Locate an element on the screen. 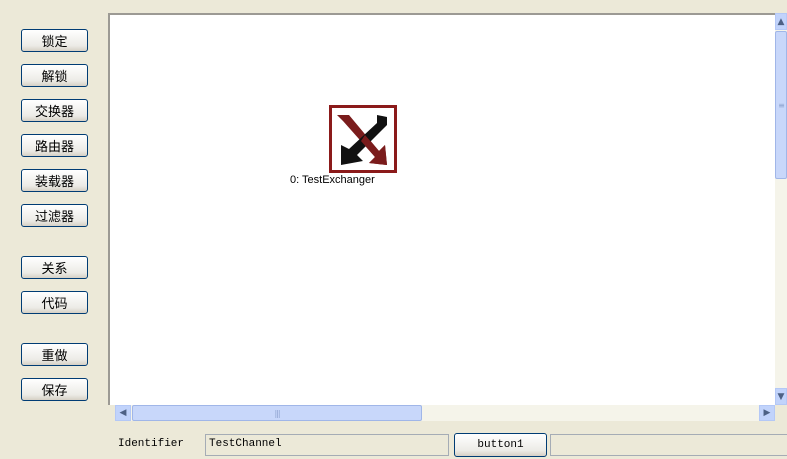 The image size is (787, 459). vertical-scroll-thumb: ≡ is located at coordinates (781, 105).